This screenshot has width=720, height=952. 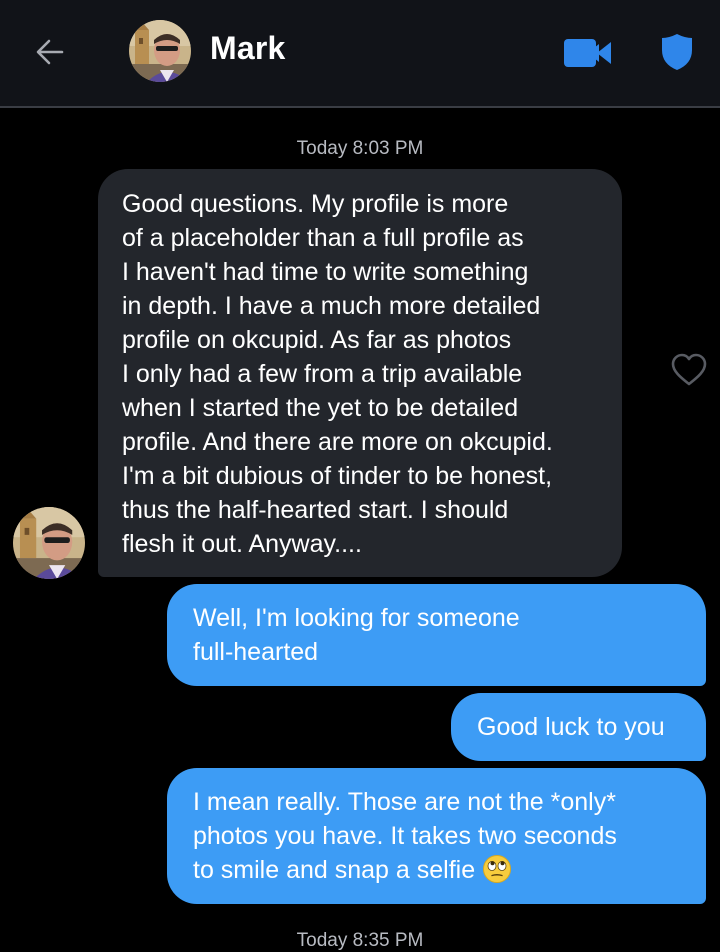 What do you see at coordinates (360, 940) in the screenshot?
I see `message-timestamp: Today 8:35 PM` at bounding box center [360, 940].